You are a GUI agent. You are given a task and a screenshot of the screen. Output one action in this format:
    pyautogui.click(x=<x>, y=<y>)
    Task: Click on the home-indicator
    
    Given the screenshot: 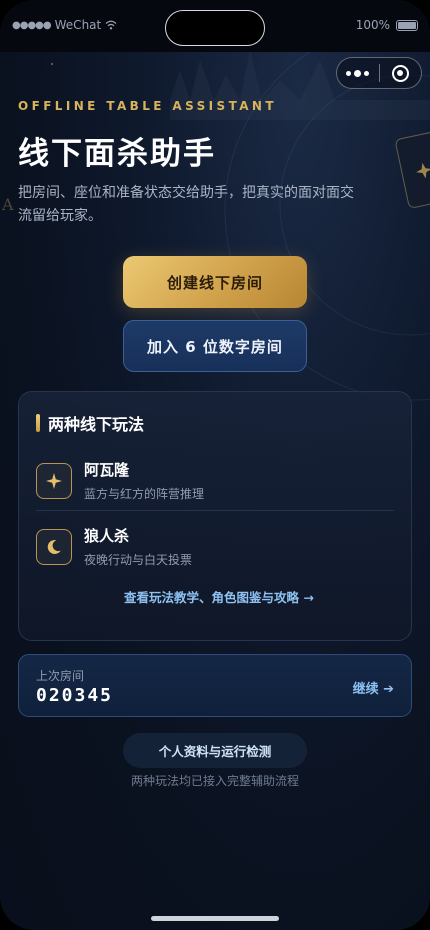 What is the action you would take?
    pyautogui.click(x=215, y=918)
    